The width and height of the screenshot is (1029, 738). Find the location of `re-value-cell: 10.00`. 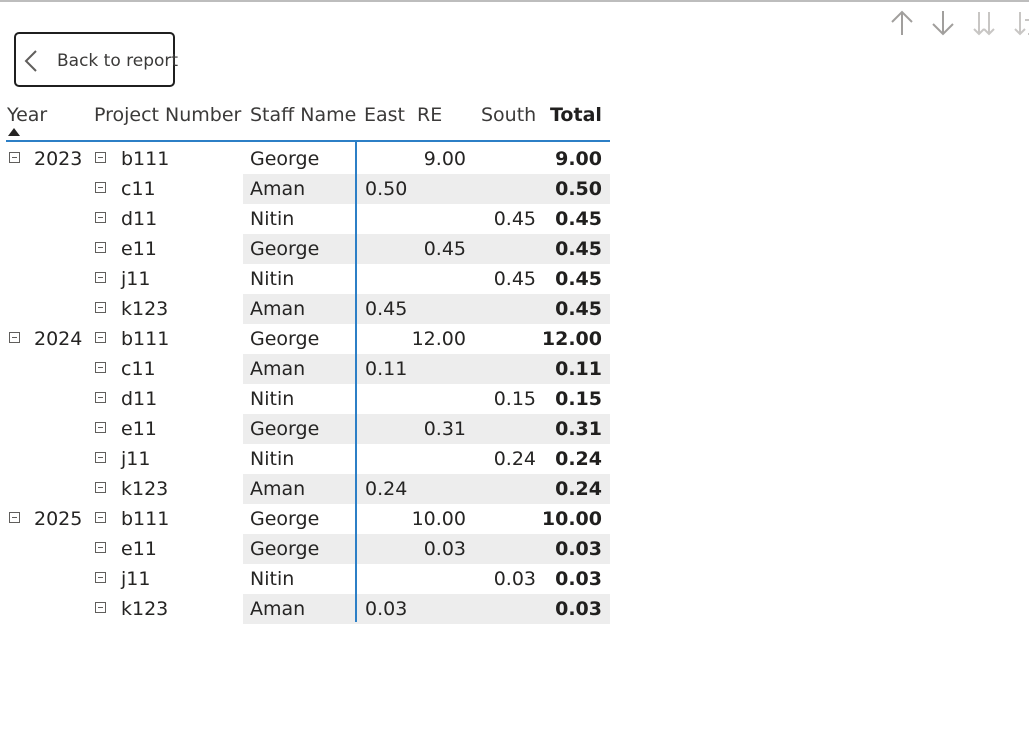

re-value-cell: 10.00 is located at coordinates (438, 519).